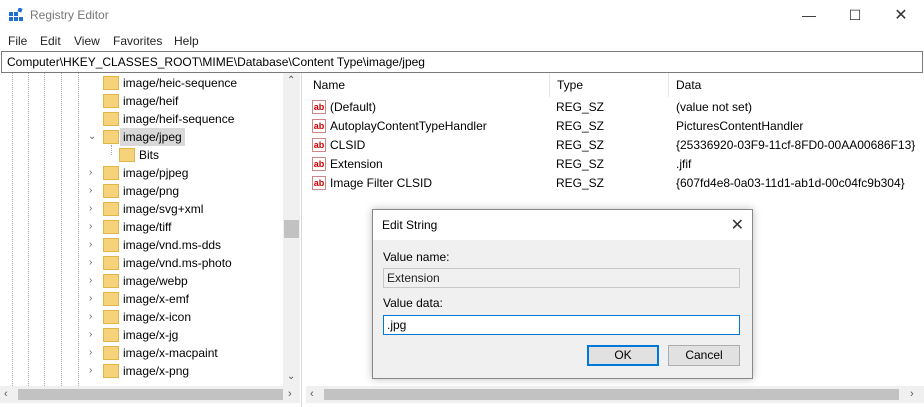 The height and width of the screenshot is (407, 924). I want to click on tree-item: image/heic-sequence, so click(141, 83).